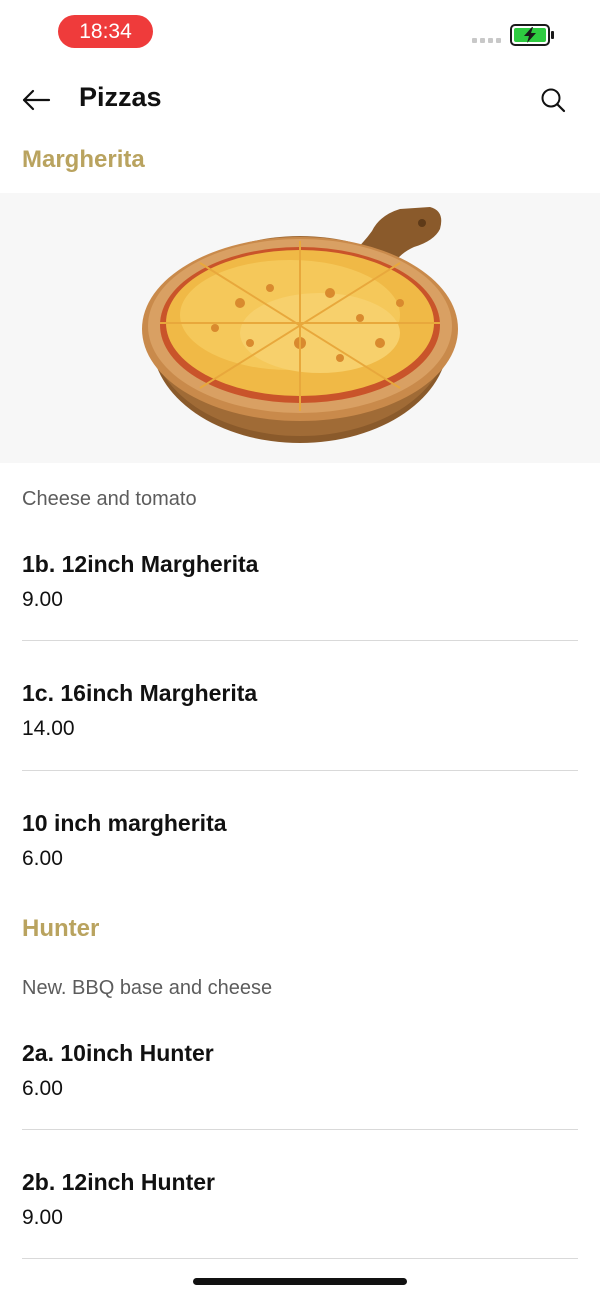 This screenshot has height=1298, width=600. I want to click on menu-item: 2b. 12inch Hunter 9.00, so click(300, 1199).